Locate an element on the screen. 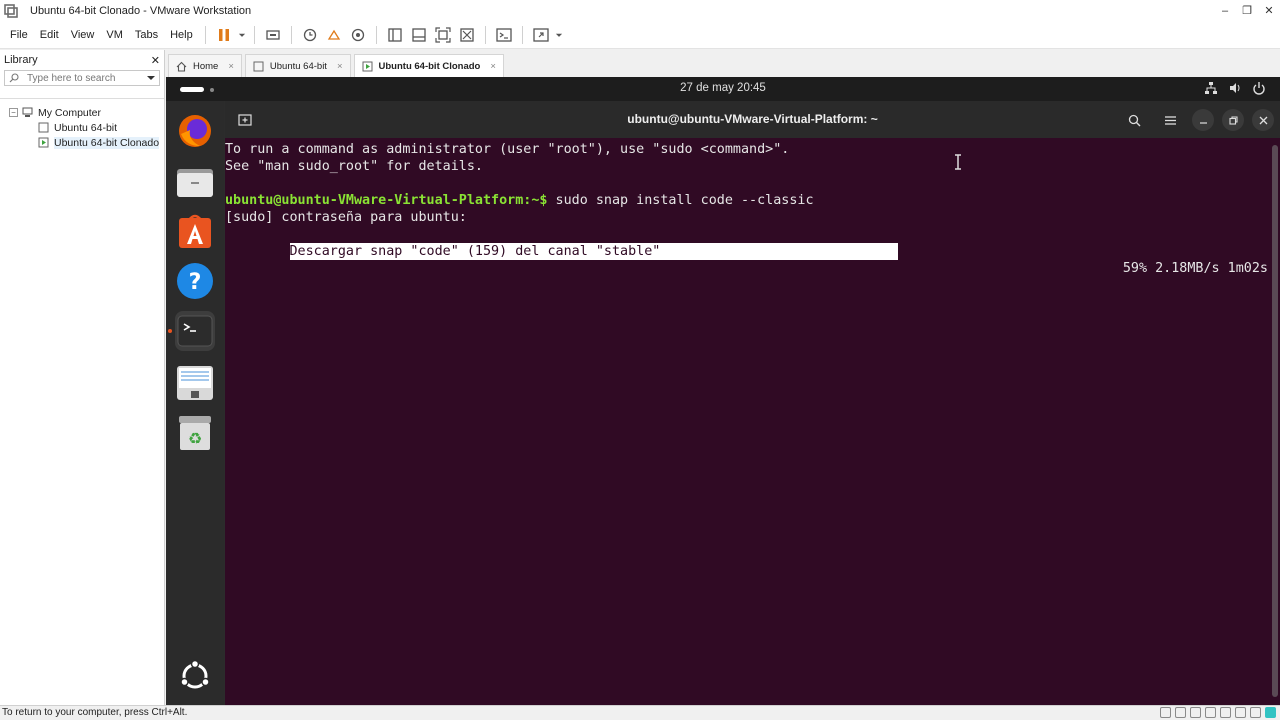 This screenshot has height=720, width=1280. thumbnail-bar-icon is located at coordinates (419, 34).